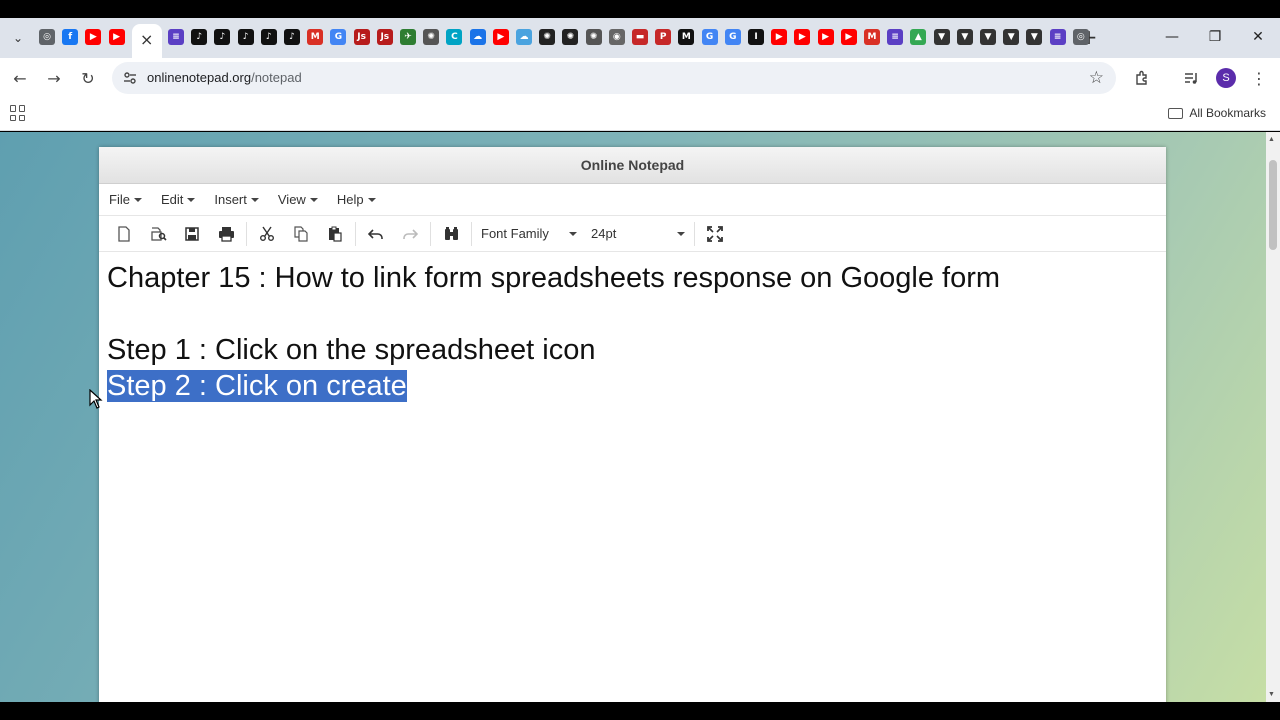 The height and width of the screenshot is (720, 1280). What do you see at coordinates (125, 199) in the screenshot?
I see `menu-file: File` at bounding box center [125, 199].